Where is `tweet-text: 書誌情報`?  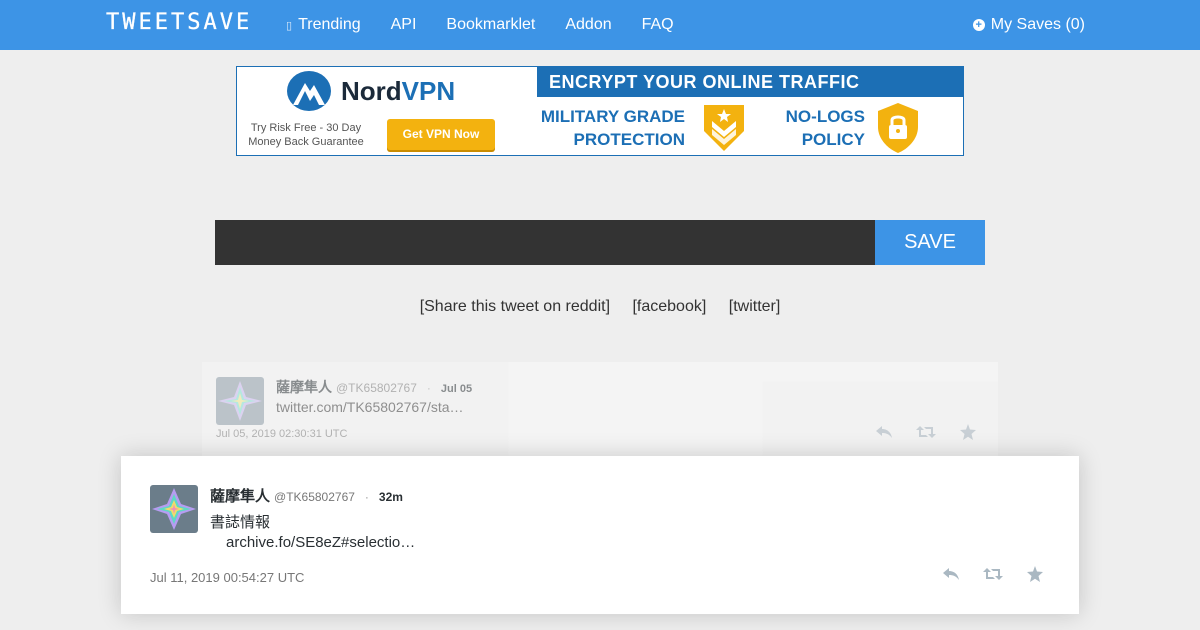
tweet-text: 書誌情報 is located at coordinates (240, 522).